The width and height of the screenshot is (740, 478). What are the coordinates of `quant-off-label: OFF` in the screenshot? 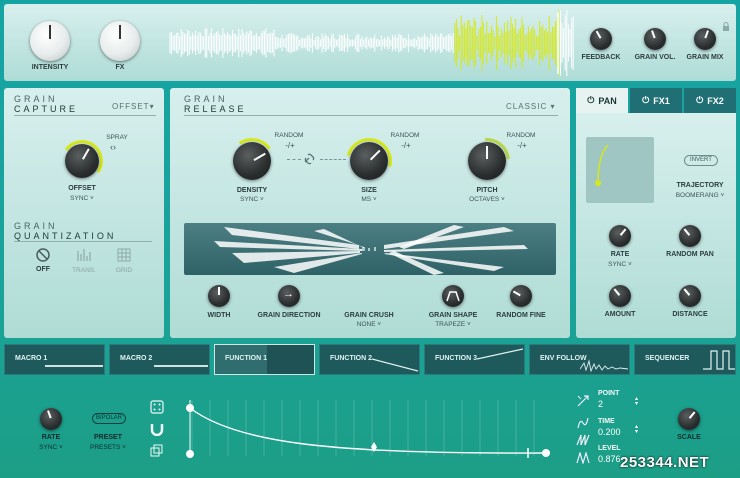 It's located at (43, 269).